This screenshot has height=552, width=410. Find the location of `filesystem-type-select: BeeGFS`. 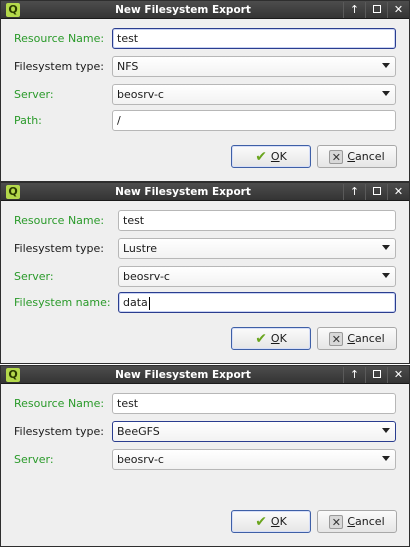

filesystem-type-select: BeeGFS is located at coordinates (254, 431).